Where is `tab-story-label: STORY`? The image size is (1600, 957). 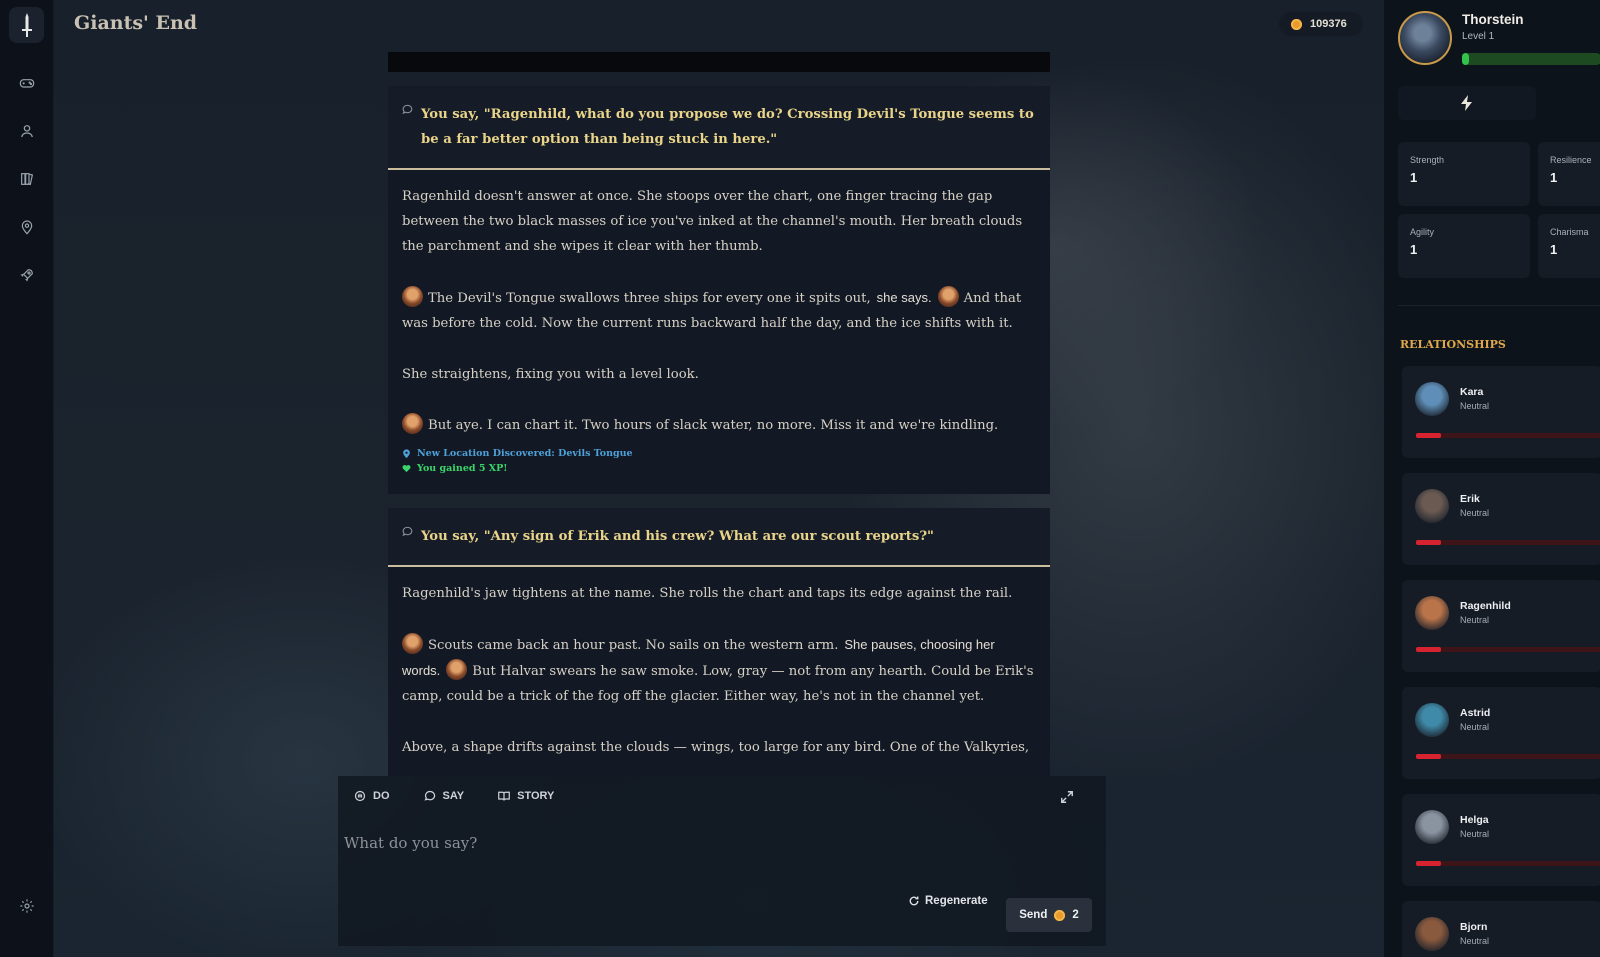 tab-story-label: STORY is located at coordinates (536, 796).